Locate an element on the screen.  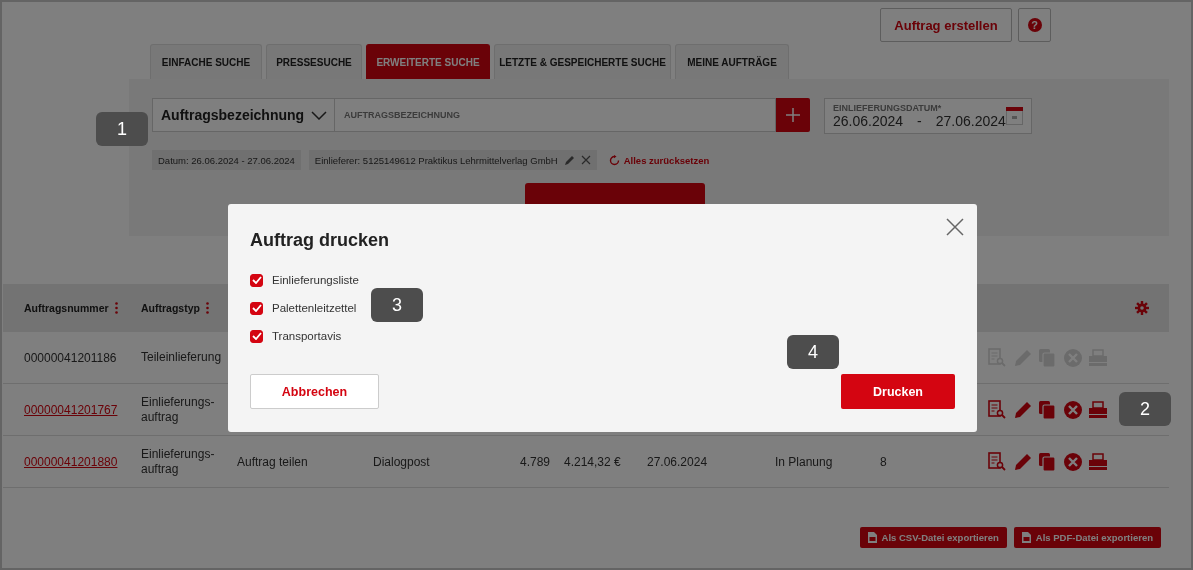
column-header: Auftragstyp is located at coordinates (170, 308).